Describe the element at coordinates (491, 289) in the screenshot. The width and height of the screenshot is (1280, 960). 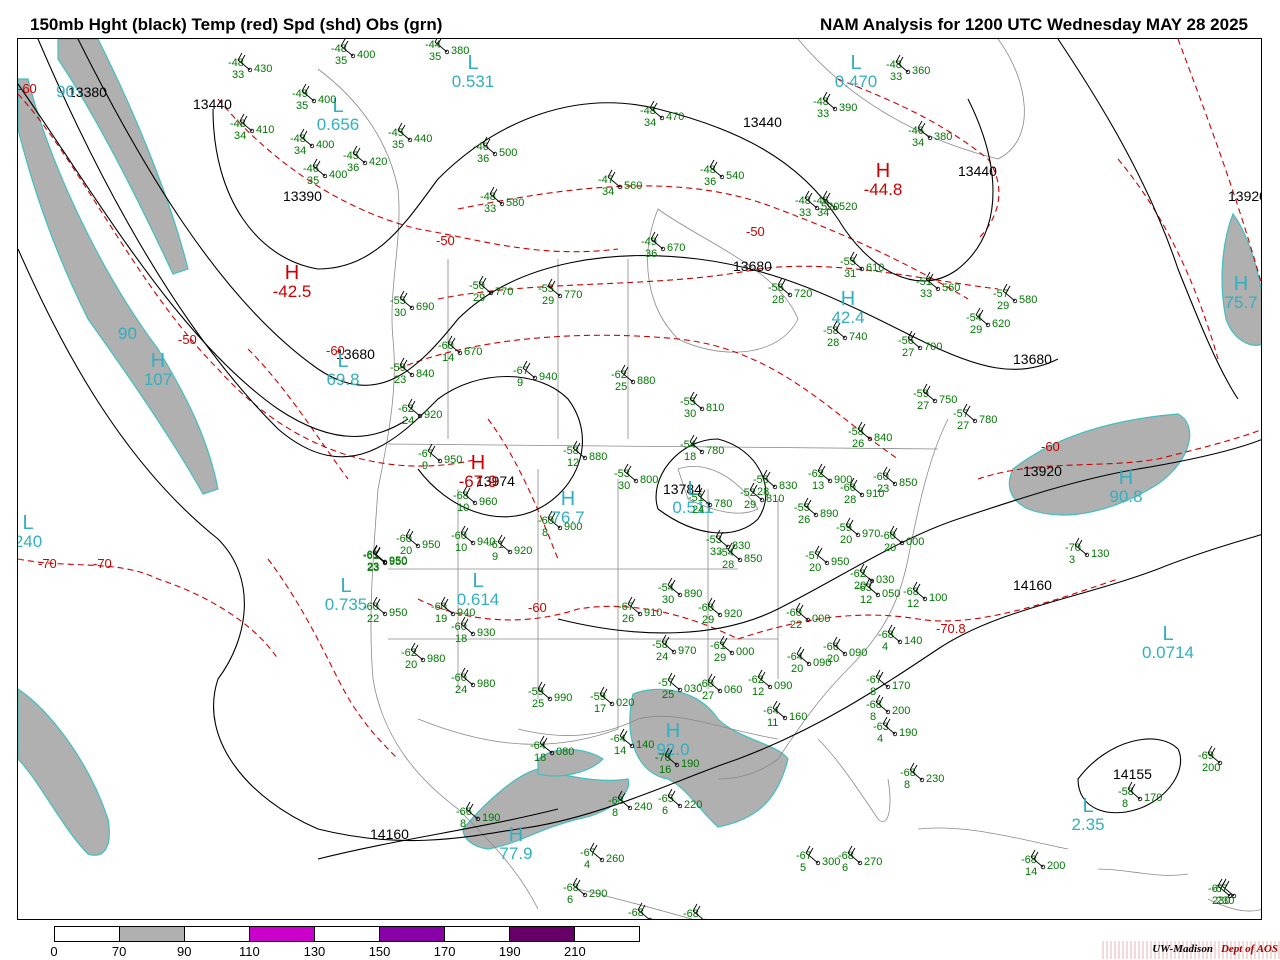
I see `station-ob: -5029 770` at that location.